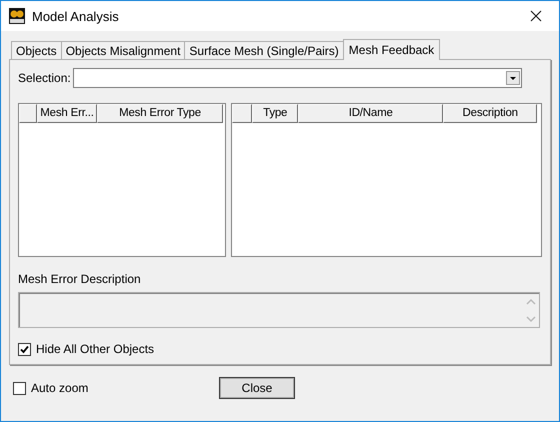 The height and width of the screenshot is (422, 560). Describe the element at coordinates (44, 78) in the screenshot. I see `selection-label: Selection:` at that location.